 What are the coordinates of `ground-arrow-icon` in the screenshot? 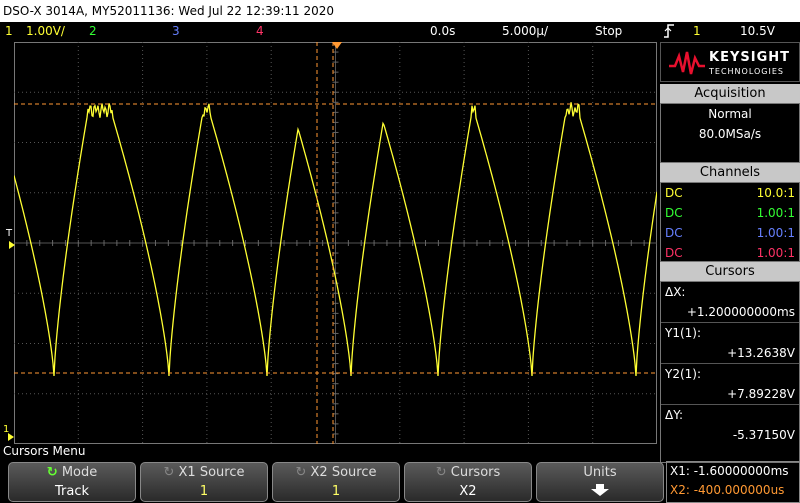 It's located at (11, 437).